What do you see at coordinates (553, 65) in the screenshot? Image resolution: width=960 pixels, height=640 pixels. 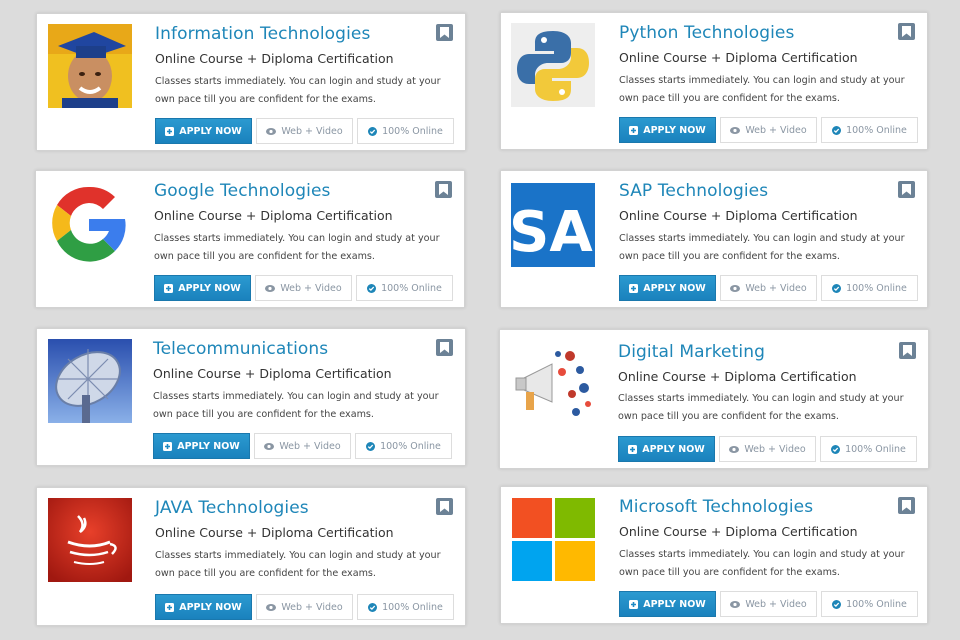 I see `python-logo` at bounding box center [553, 65].